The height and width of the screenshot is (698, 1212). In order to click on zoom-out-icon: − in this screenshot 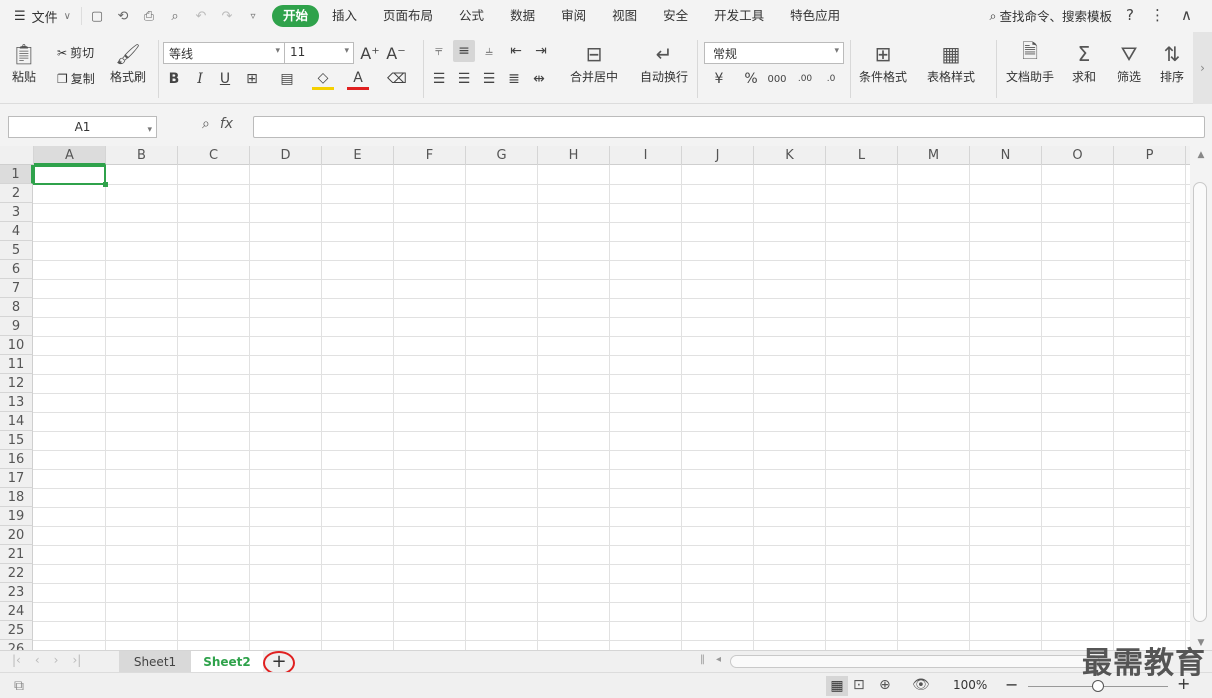, I will do `click(1011, 684)`.